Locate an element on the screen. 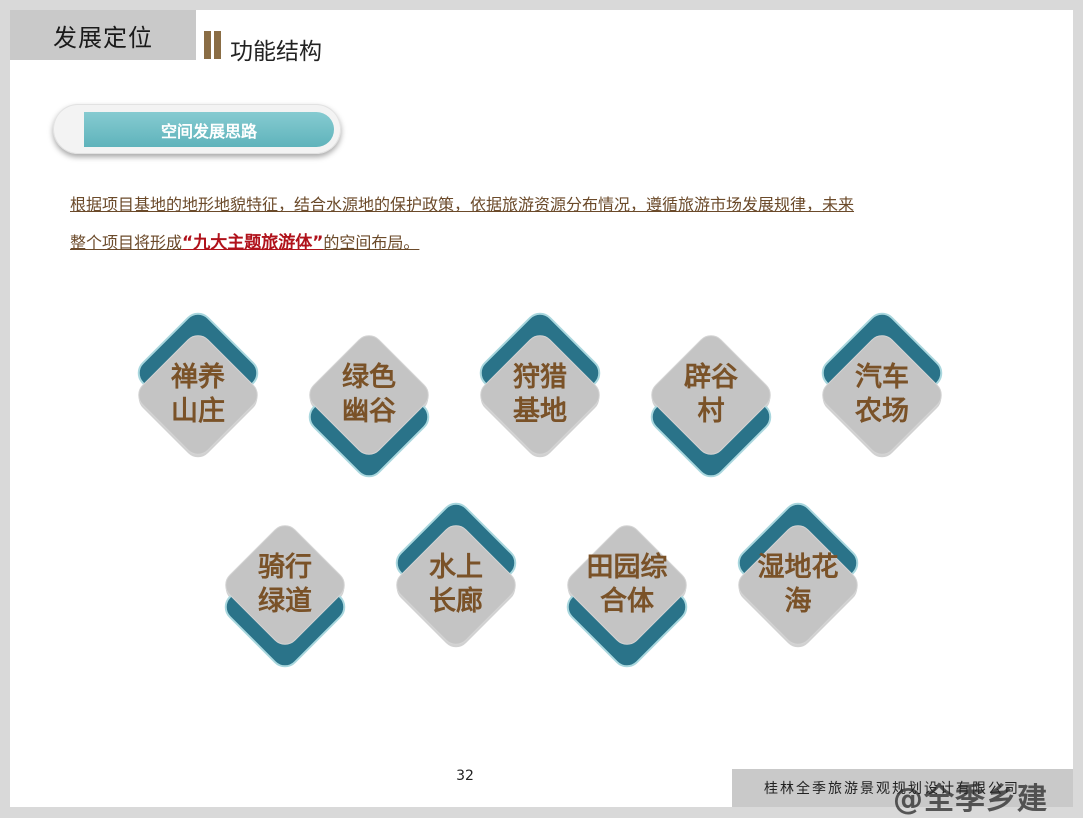 Image resolution: width=1083 pixels, height=818 pixels. description-line-2-prefix: 整个项目将形成 is located at coordinates (126, 242).